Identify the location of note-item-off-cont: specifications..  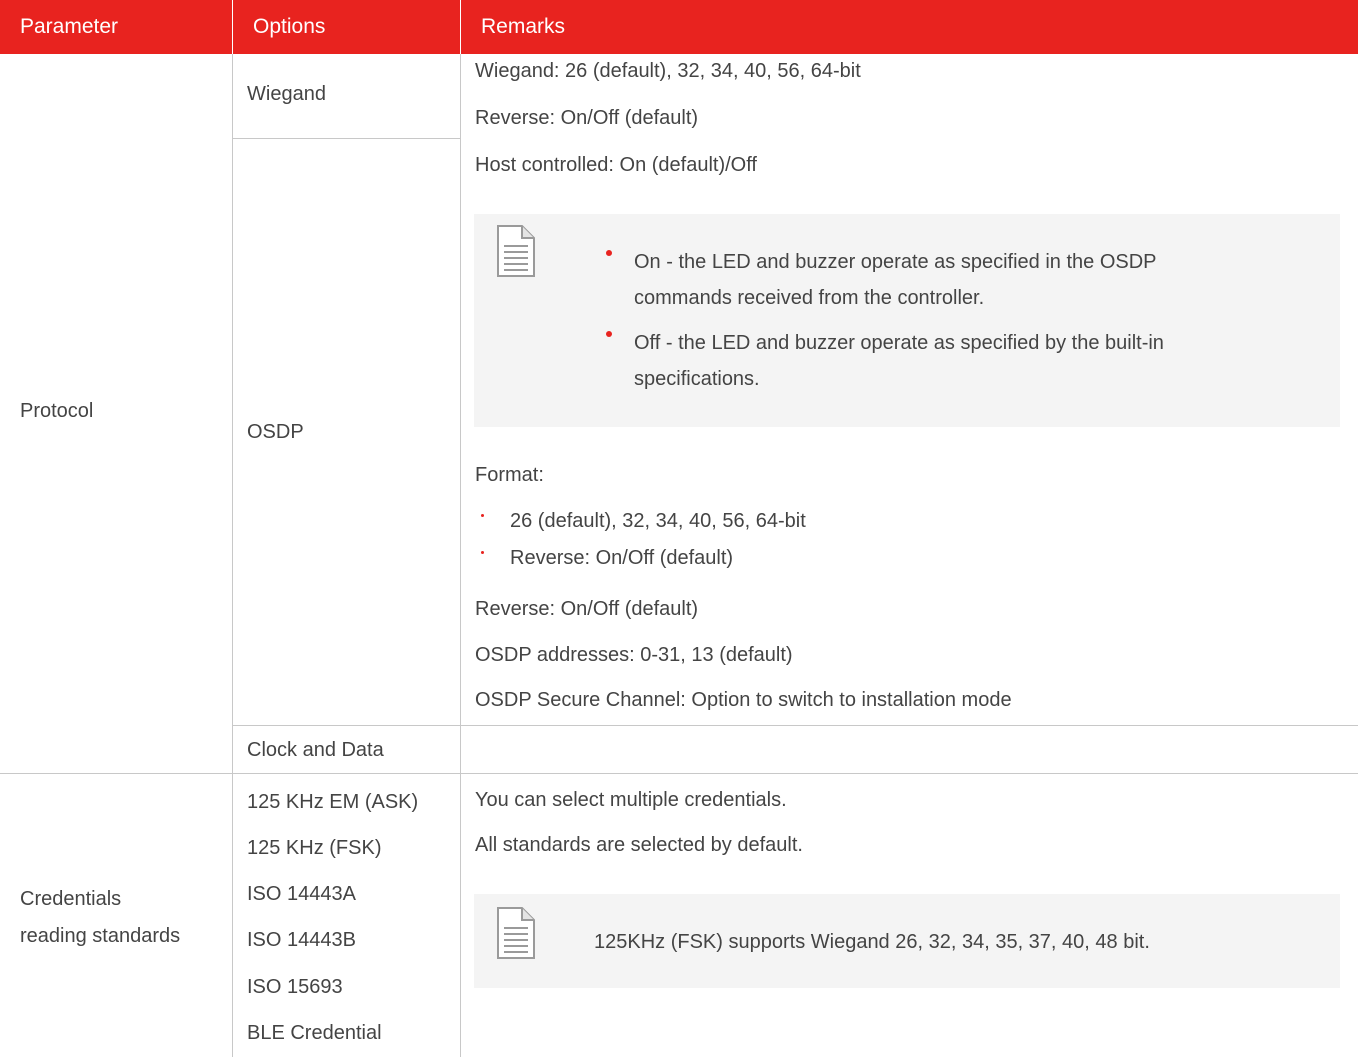
(697, 379).